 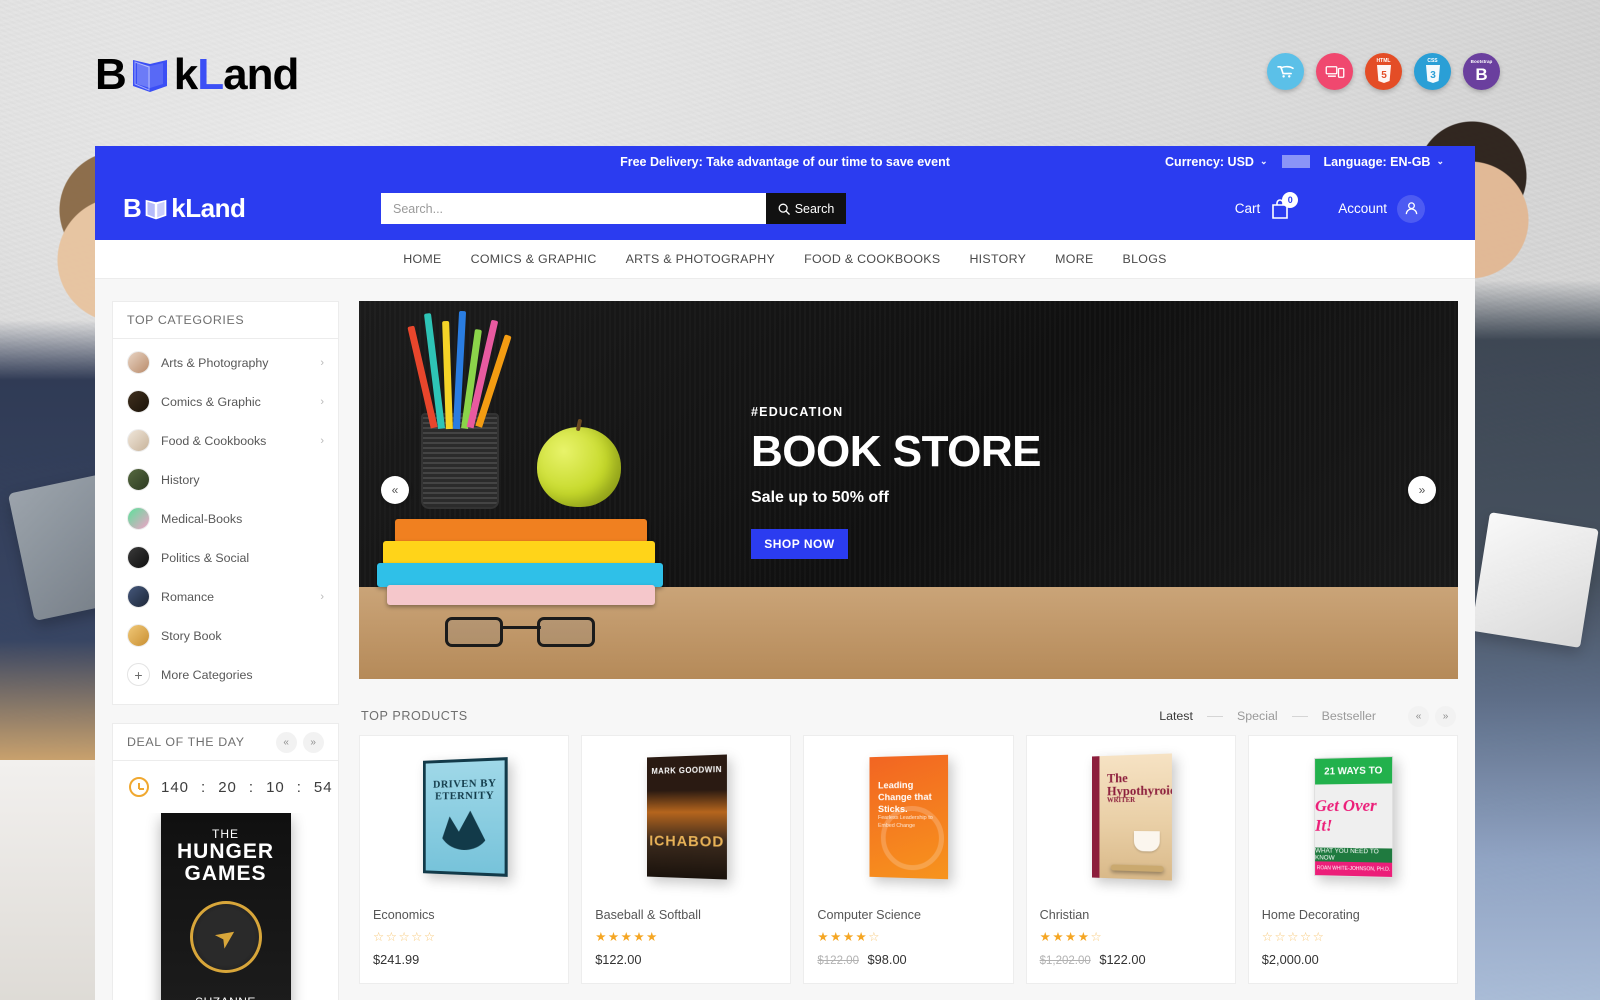 I want to click on product-name: Home Decorating, so click(x=1353, y=915).